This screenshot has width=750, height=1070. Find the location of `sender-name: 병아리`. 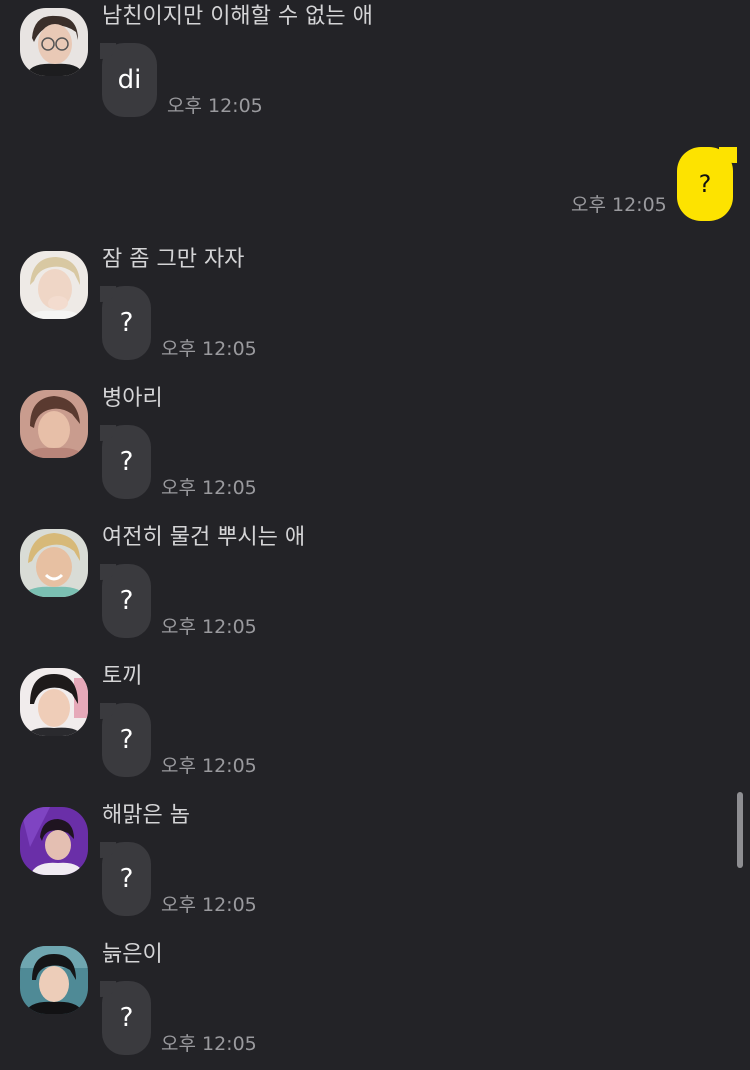

sender-name: 병아리 is located at coordinates (132, 398).